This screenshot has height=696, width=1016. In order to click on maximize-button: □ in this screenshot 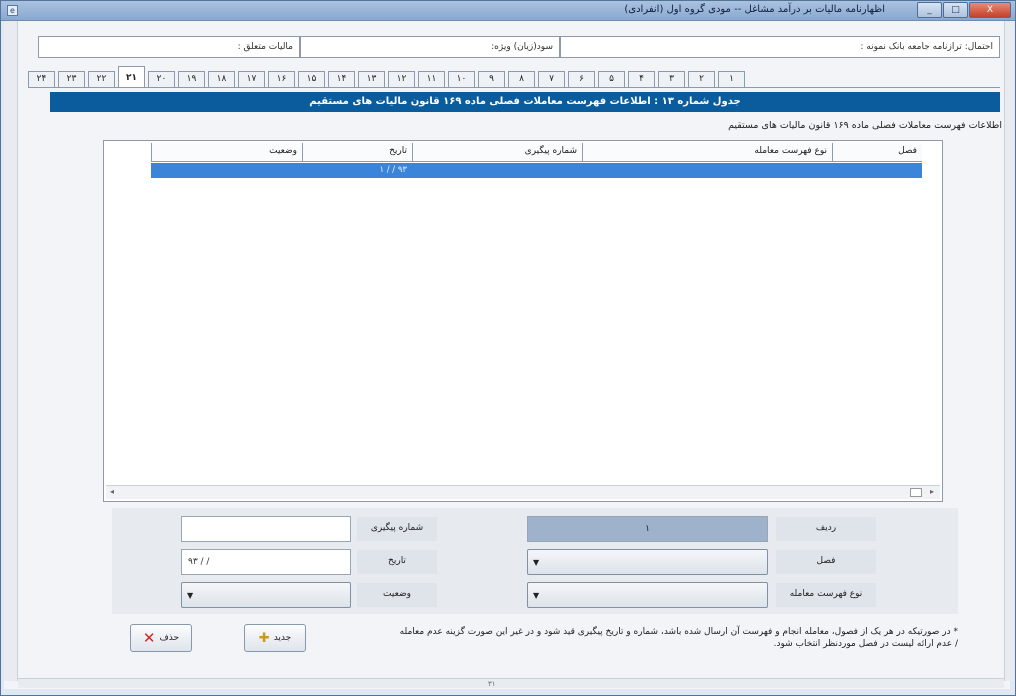, I will do `click(955, 10)`.